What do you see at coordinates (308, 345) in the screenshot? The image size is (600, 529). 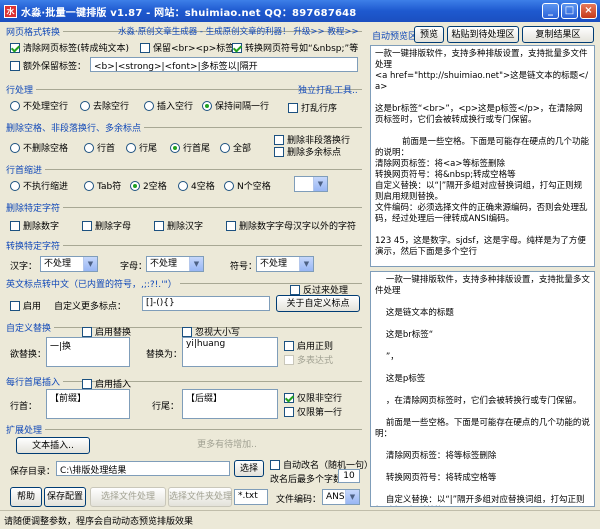 I see `regex-checkbox: 启用正则` at bounding box center [308, 345].